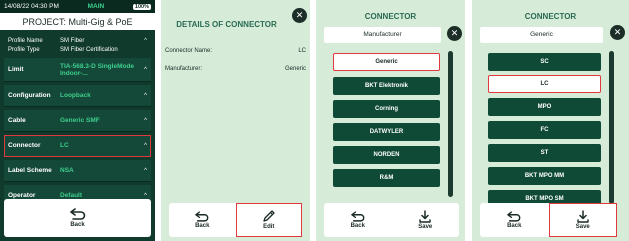 This screenshot has width=629, height=241. Describe the element at coordinates (544, 153) in the screenshot. I see `list-item: ST` at that location.